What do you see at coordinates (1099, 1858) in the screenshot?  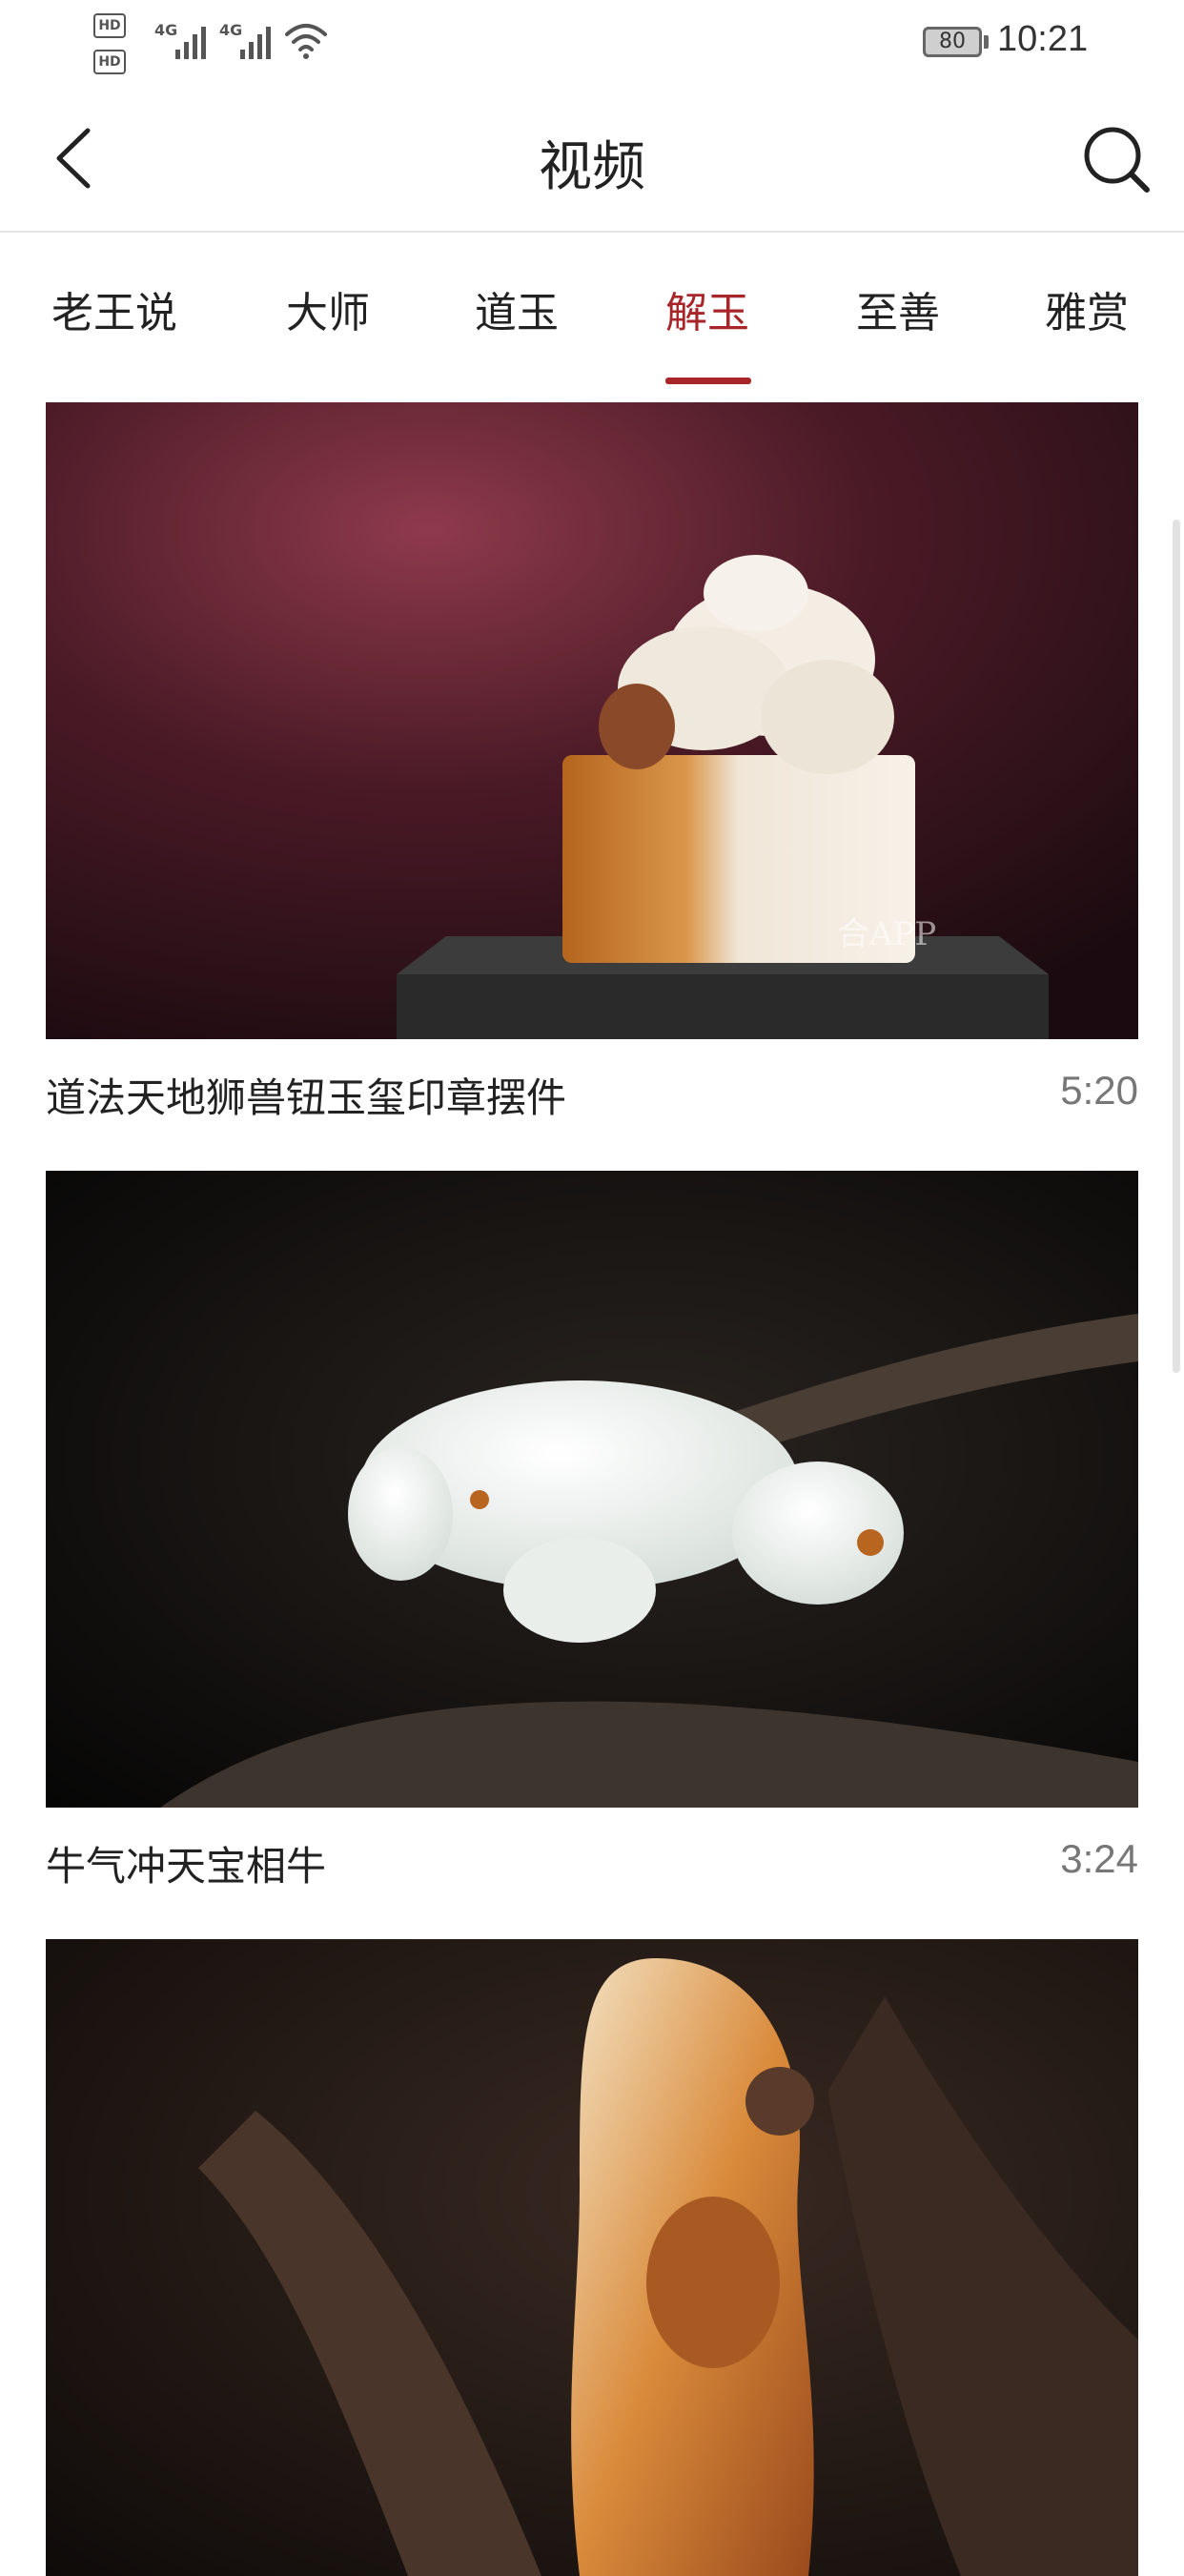 I see `video-duration: 3:24` at bounding box center [1099, 1858].